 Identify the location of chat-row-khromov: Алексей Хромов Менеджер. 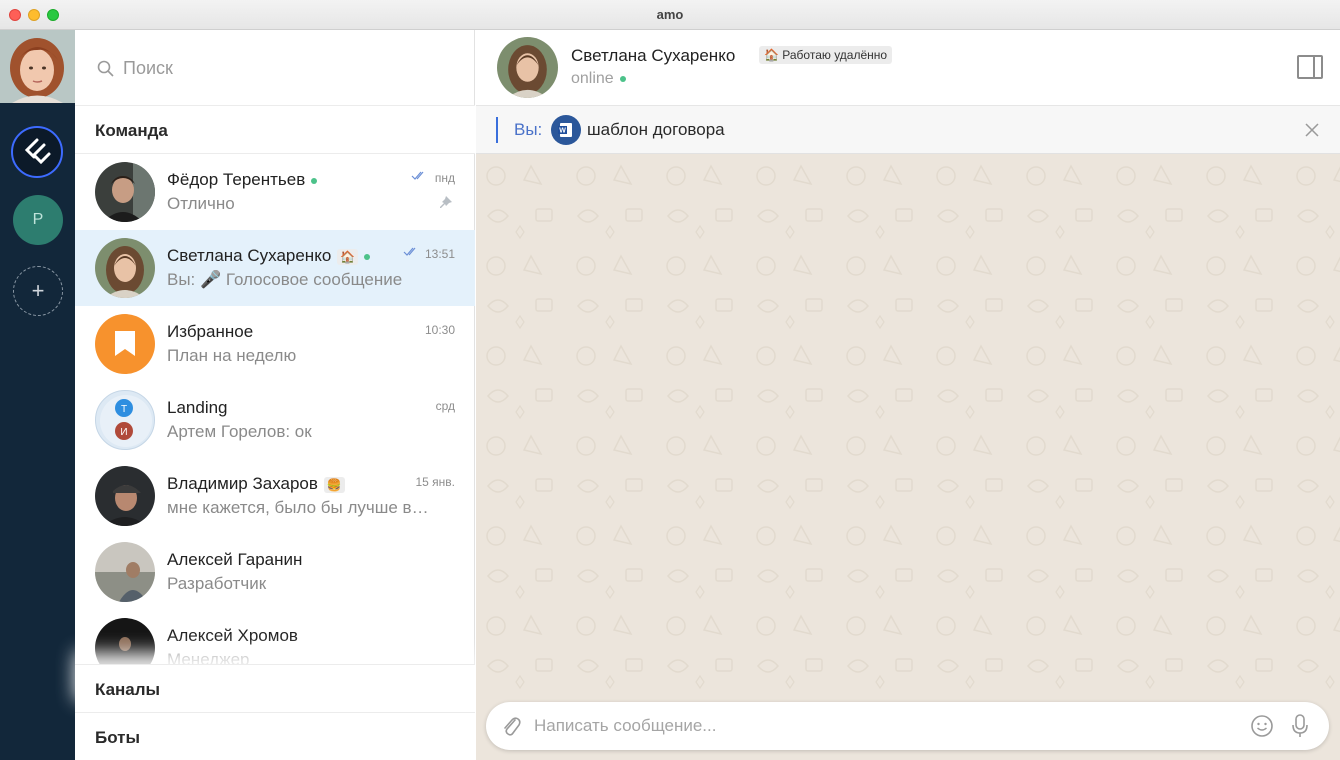
(275, 637).